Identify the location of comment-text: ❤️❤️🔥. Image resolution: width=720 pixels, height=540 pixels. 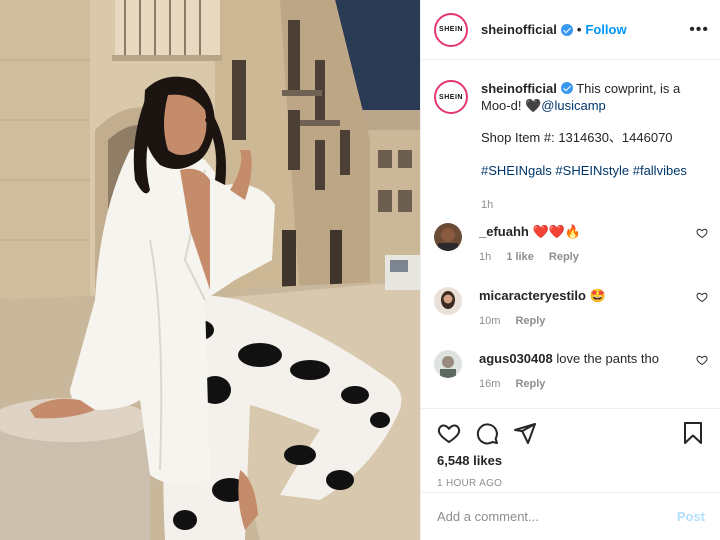
(555, 231).